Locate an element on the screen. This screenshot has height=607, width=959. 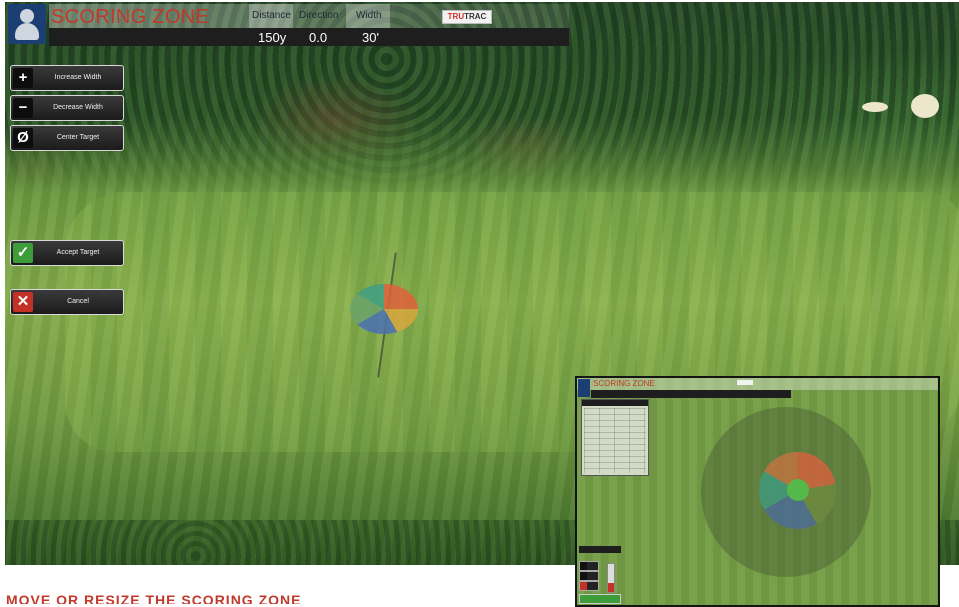
accept-target-button: ✓ Accept Target is located at coordinates (67, 253).